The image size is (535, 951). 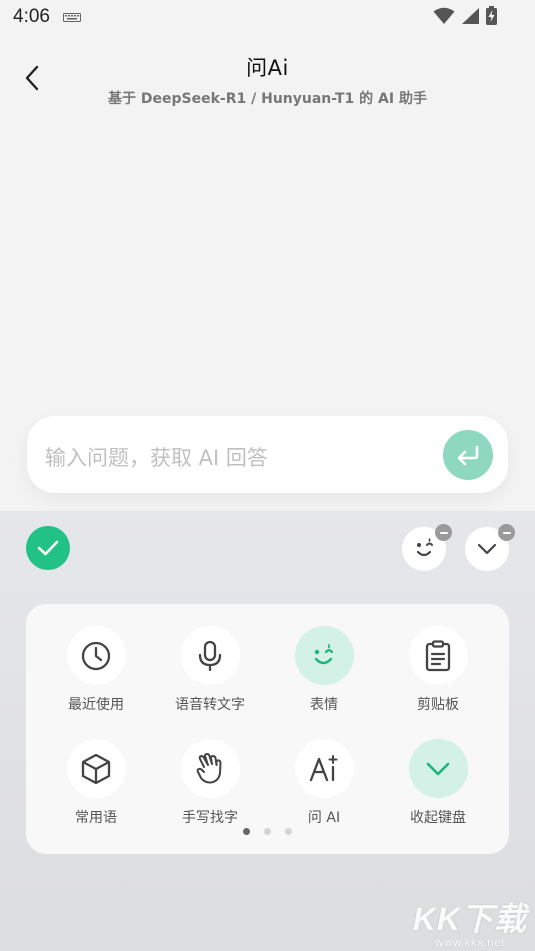 I want to click on watermark-logo: KK下载, so click(x=469, y=919).